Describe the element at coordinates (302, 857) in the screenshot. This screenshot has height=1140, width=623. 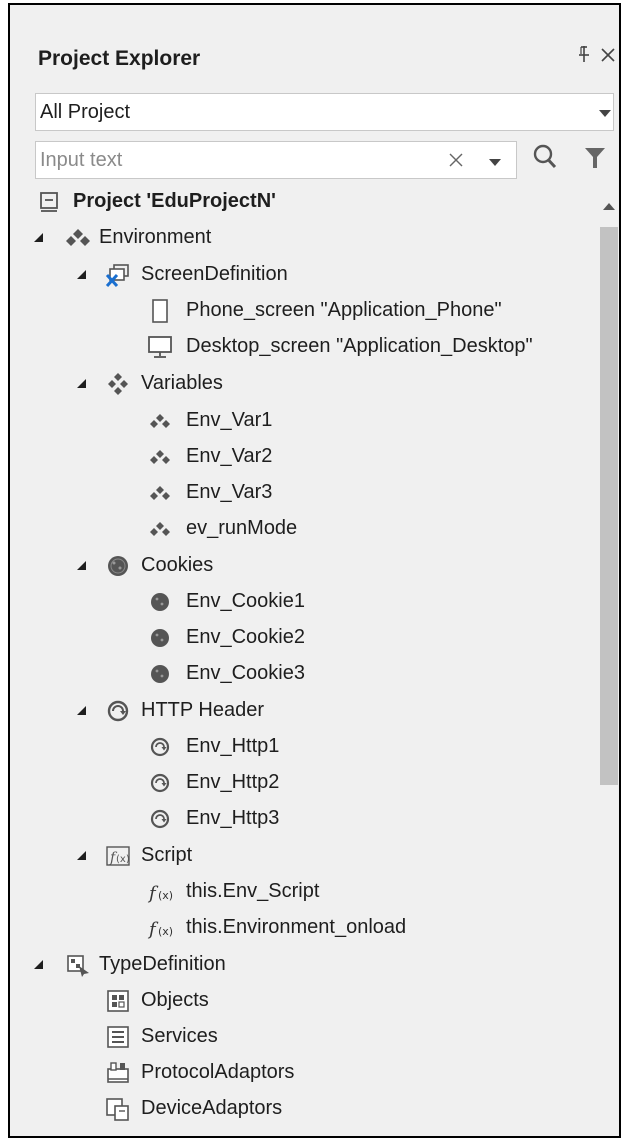
I see `tree-item-script: f (x) Script` at that location.